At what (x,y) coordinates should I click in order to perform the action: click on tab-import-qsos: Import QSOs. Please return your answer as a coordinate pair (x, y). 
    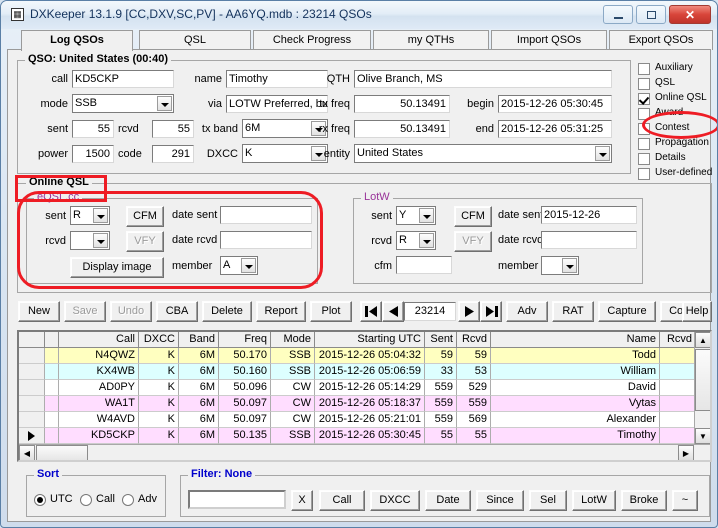
    Looking at the image, I should click on (549, 40).